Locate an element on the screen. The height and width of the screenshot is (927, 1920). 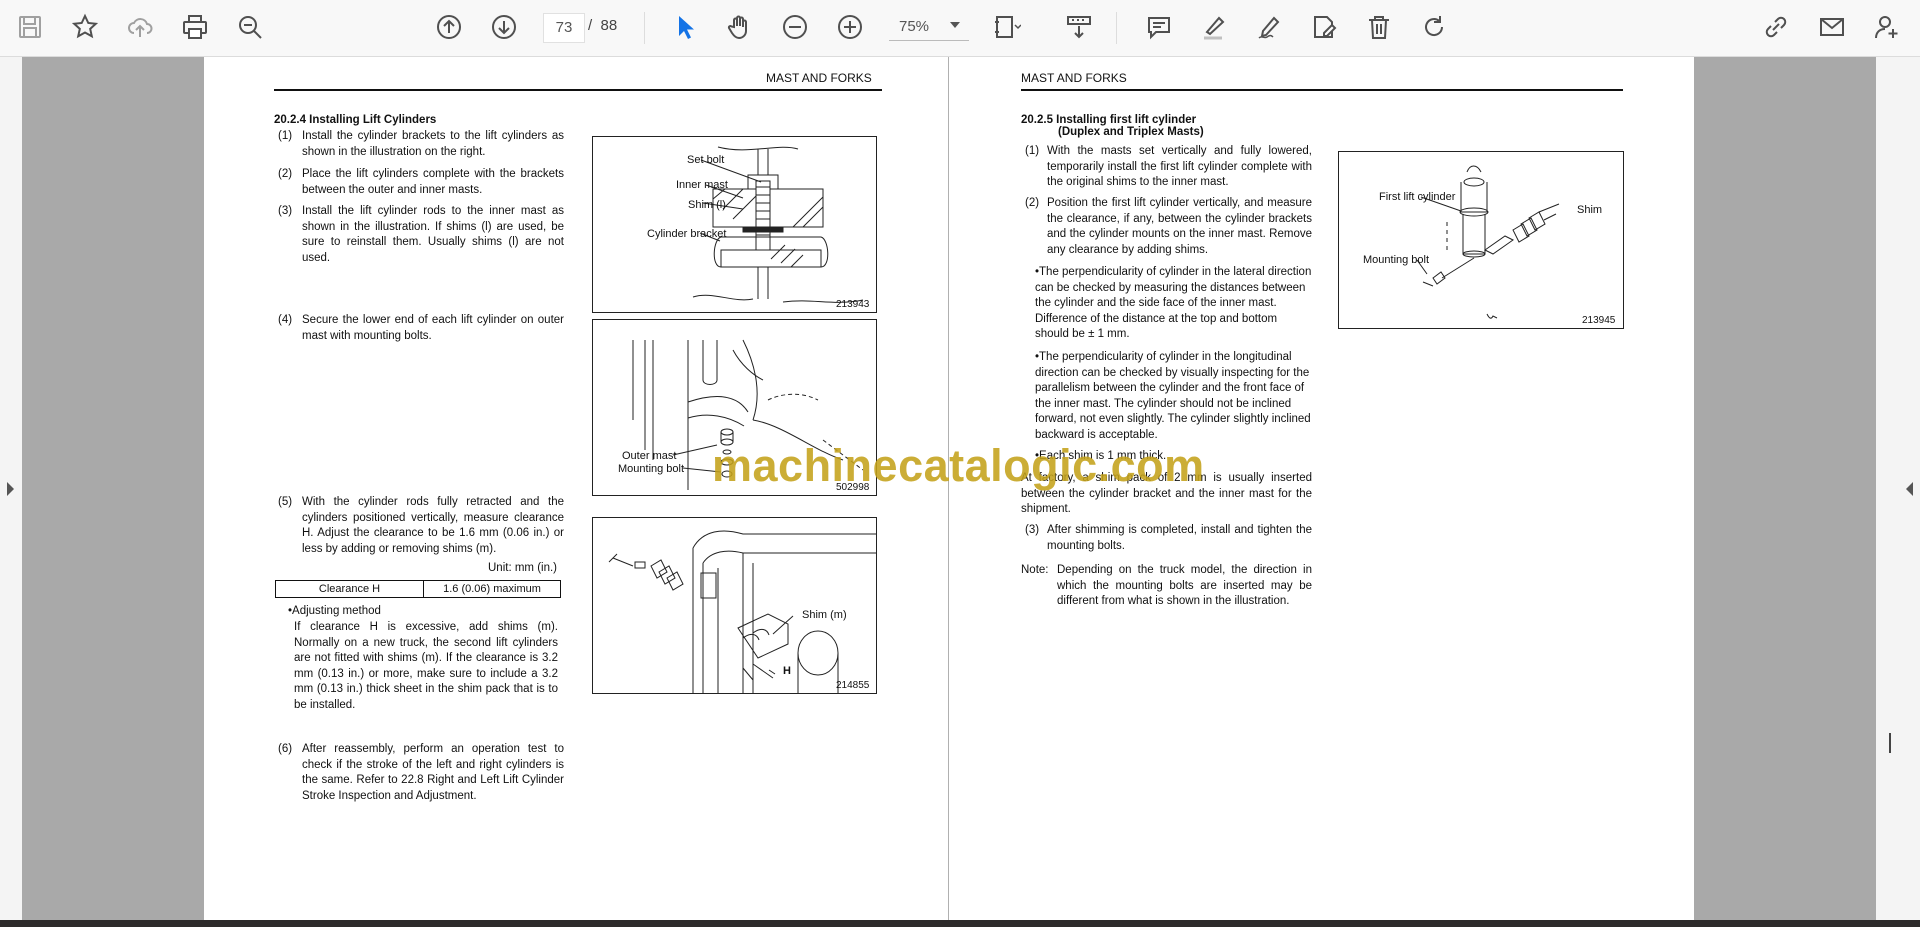
table-row: Clearance H 1.6 (0.06) maximum is located at coordinates (418, 589).